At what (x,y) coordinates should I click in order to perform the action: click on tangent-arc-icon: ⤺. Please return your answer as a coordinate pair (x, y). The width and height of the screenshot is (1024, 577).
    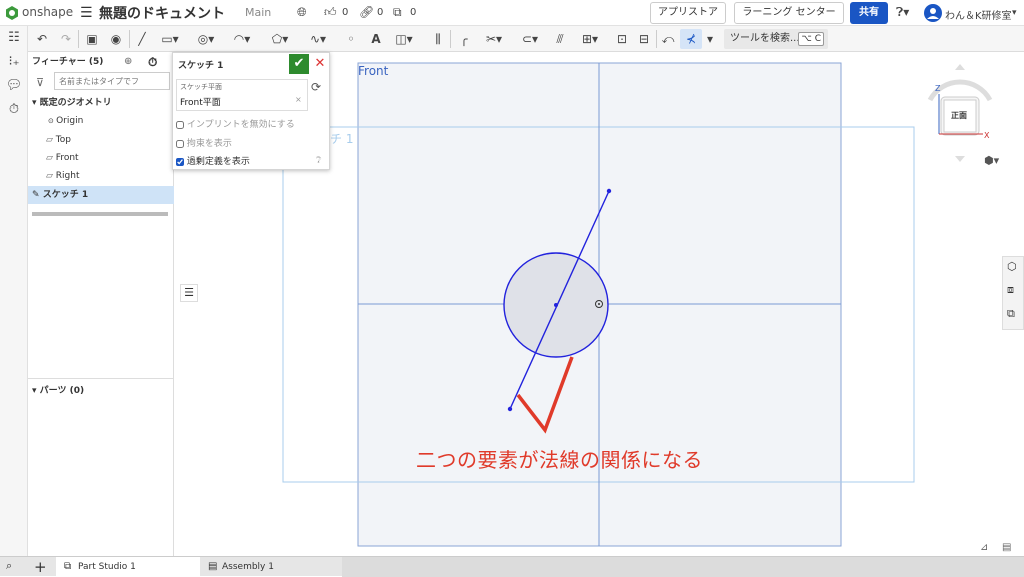
    Looking at the image, I should click on (668, 39).